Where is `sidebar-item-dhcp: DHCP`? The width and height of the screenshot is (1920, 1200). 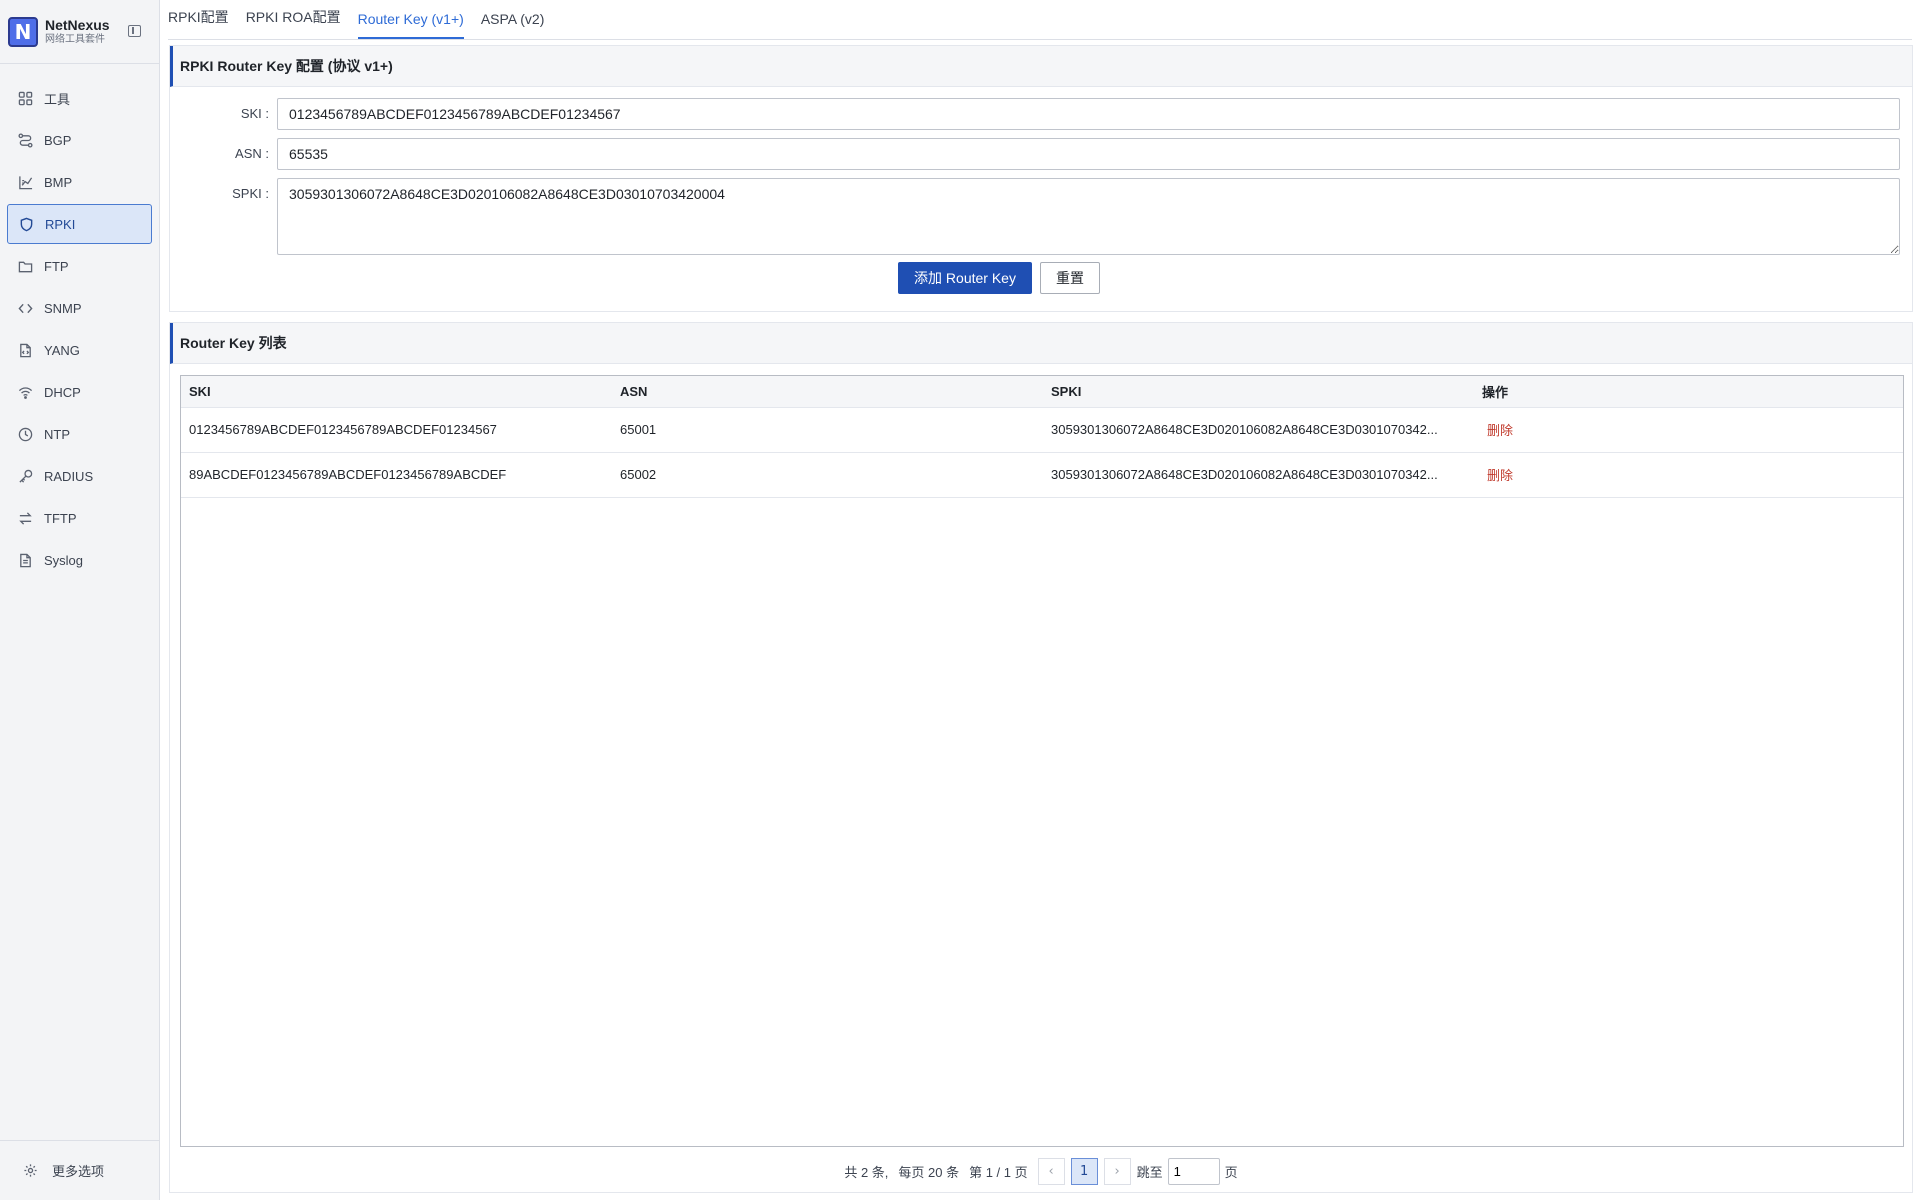 sidebar-item-dhcp: DHCP is located at coordinates (79, 392).